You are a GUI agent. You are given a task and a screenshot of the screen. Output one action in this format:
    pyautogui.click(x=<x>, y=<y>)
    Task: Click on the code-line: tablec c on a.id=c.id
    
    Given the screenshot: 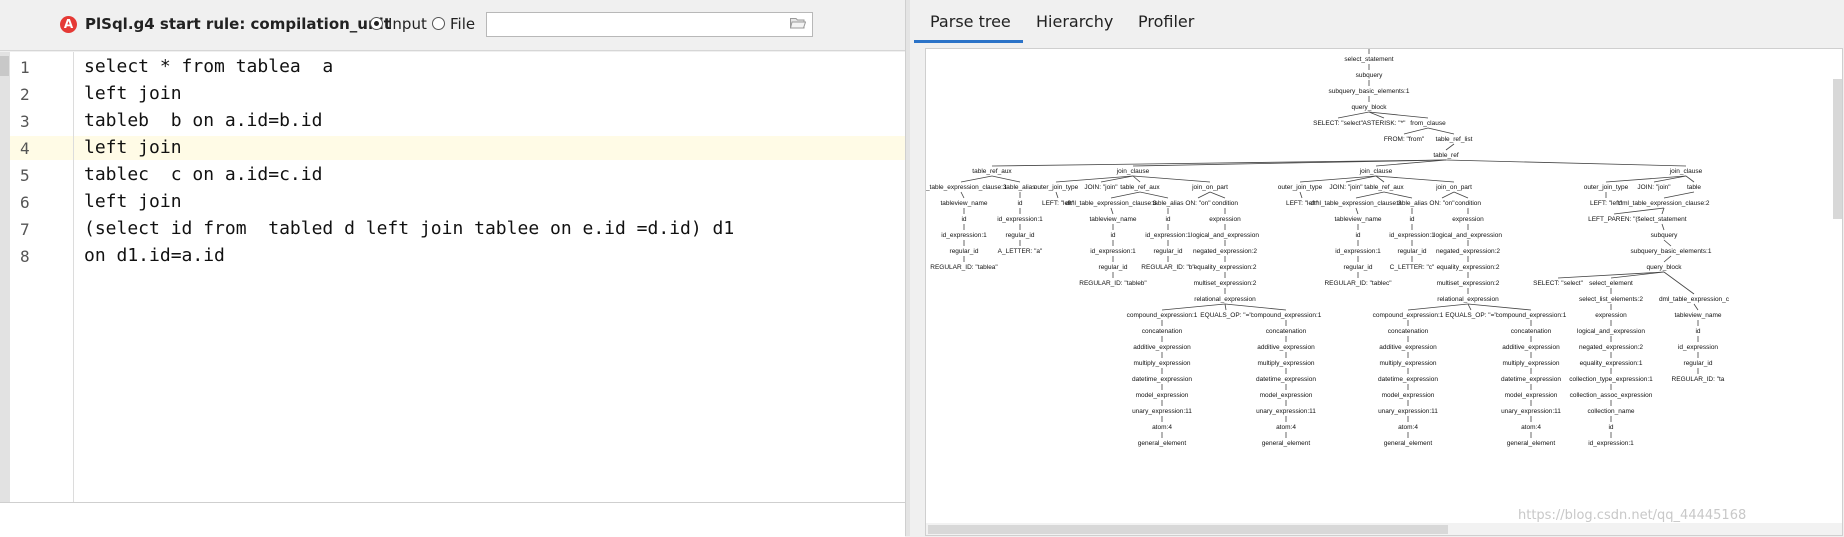 What is the action you would take?
    pyautogui.click(x=203, y=174)
    